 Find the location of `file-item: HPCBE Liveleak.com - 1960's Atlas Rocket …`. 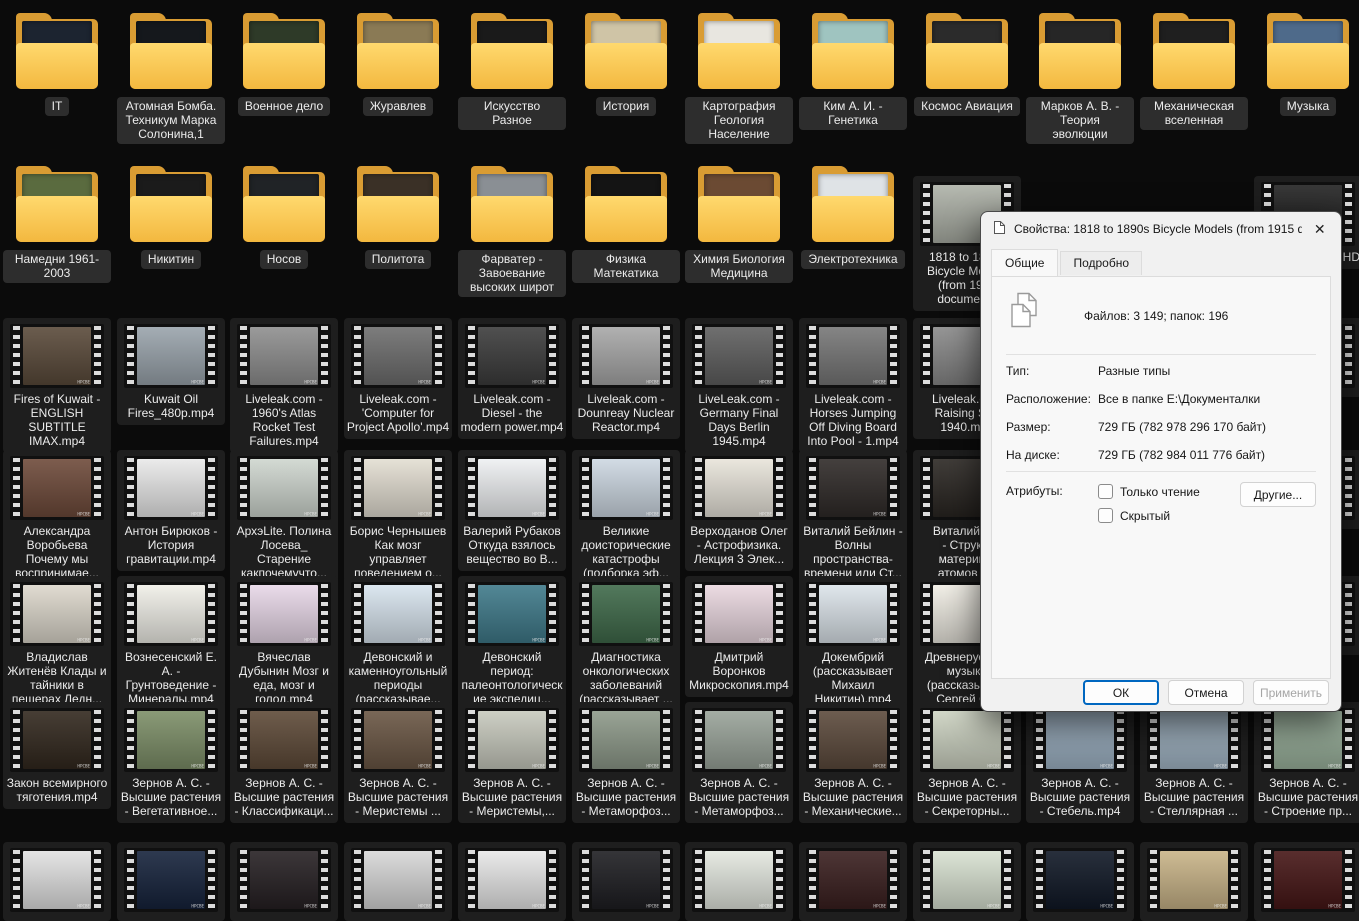

file-item: HPCBE Liveleak.com - 1960's Atlas Rocket … is located at coordinates (284, 385).